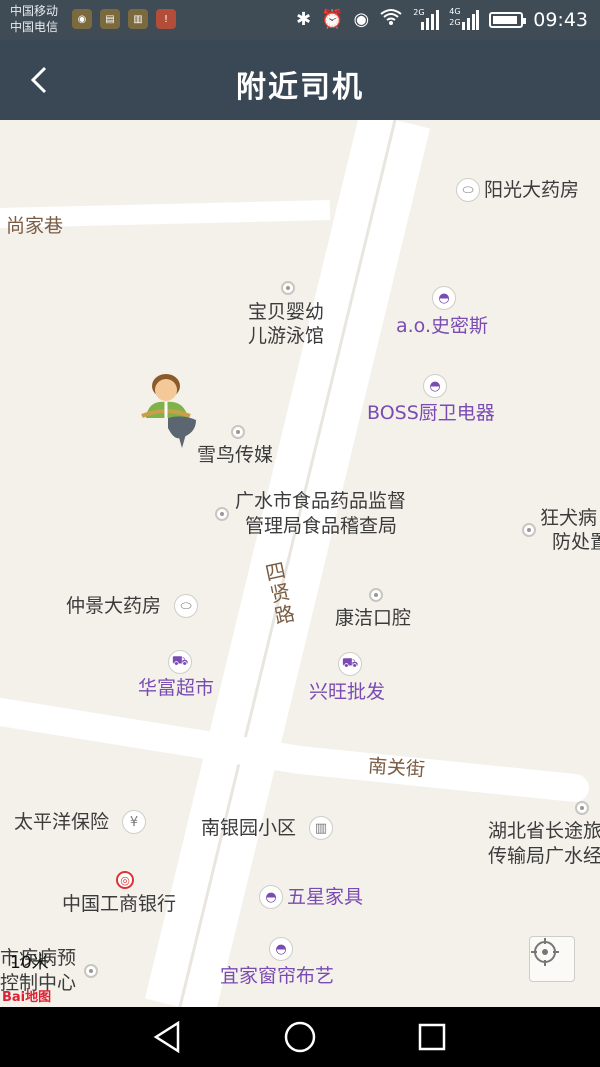  What do you see at coordinates (545, 952) in the screenshot?
I see `crosshair-icon` at bounding box center [545, 952].